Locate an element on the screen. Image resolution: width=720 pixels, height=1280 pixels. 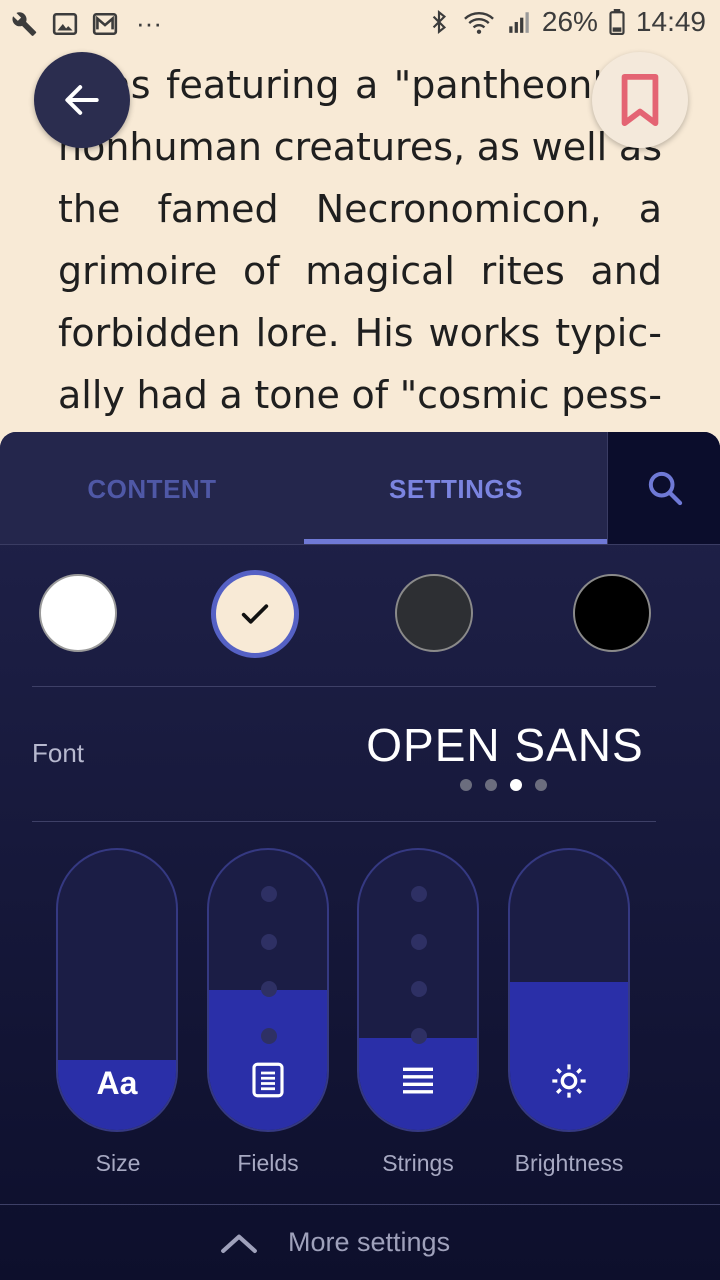
word: ally is located at coordinates (91, 395).